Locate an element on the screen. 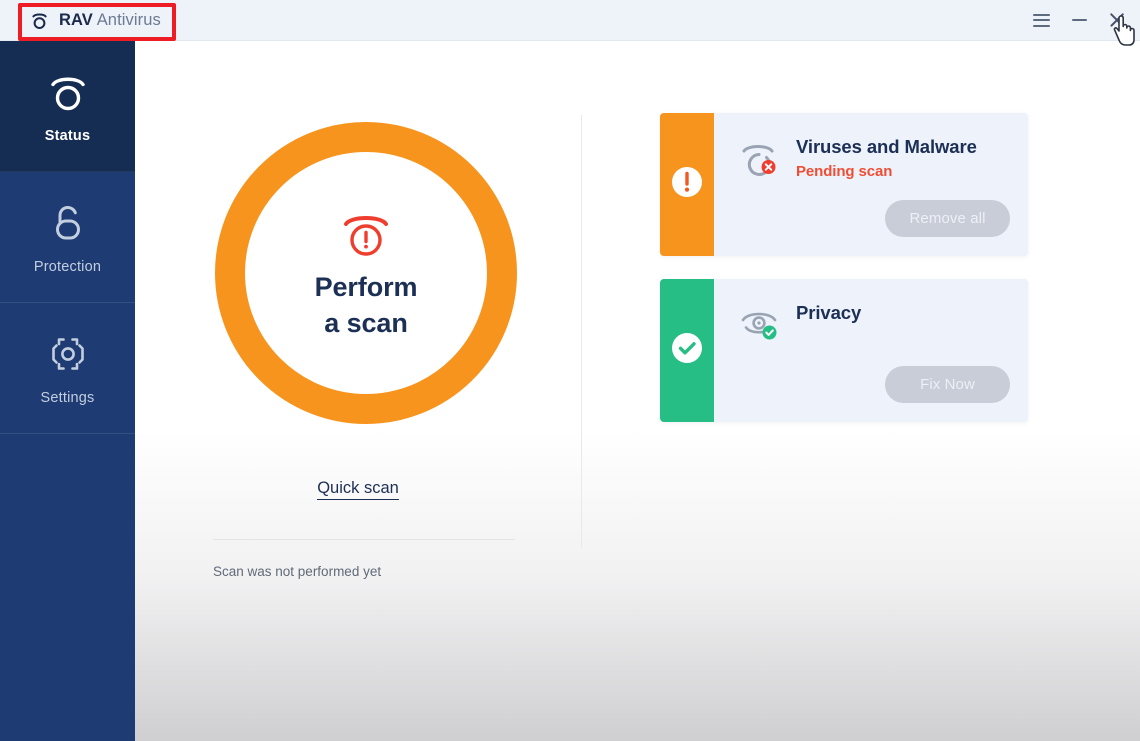  card-subtitle-viruses: Pending scan is located at coordinates (844, 172).